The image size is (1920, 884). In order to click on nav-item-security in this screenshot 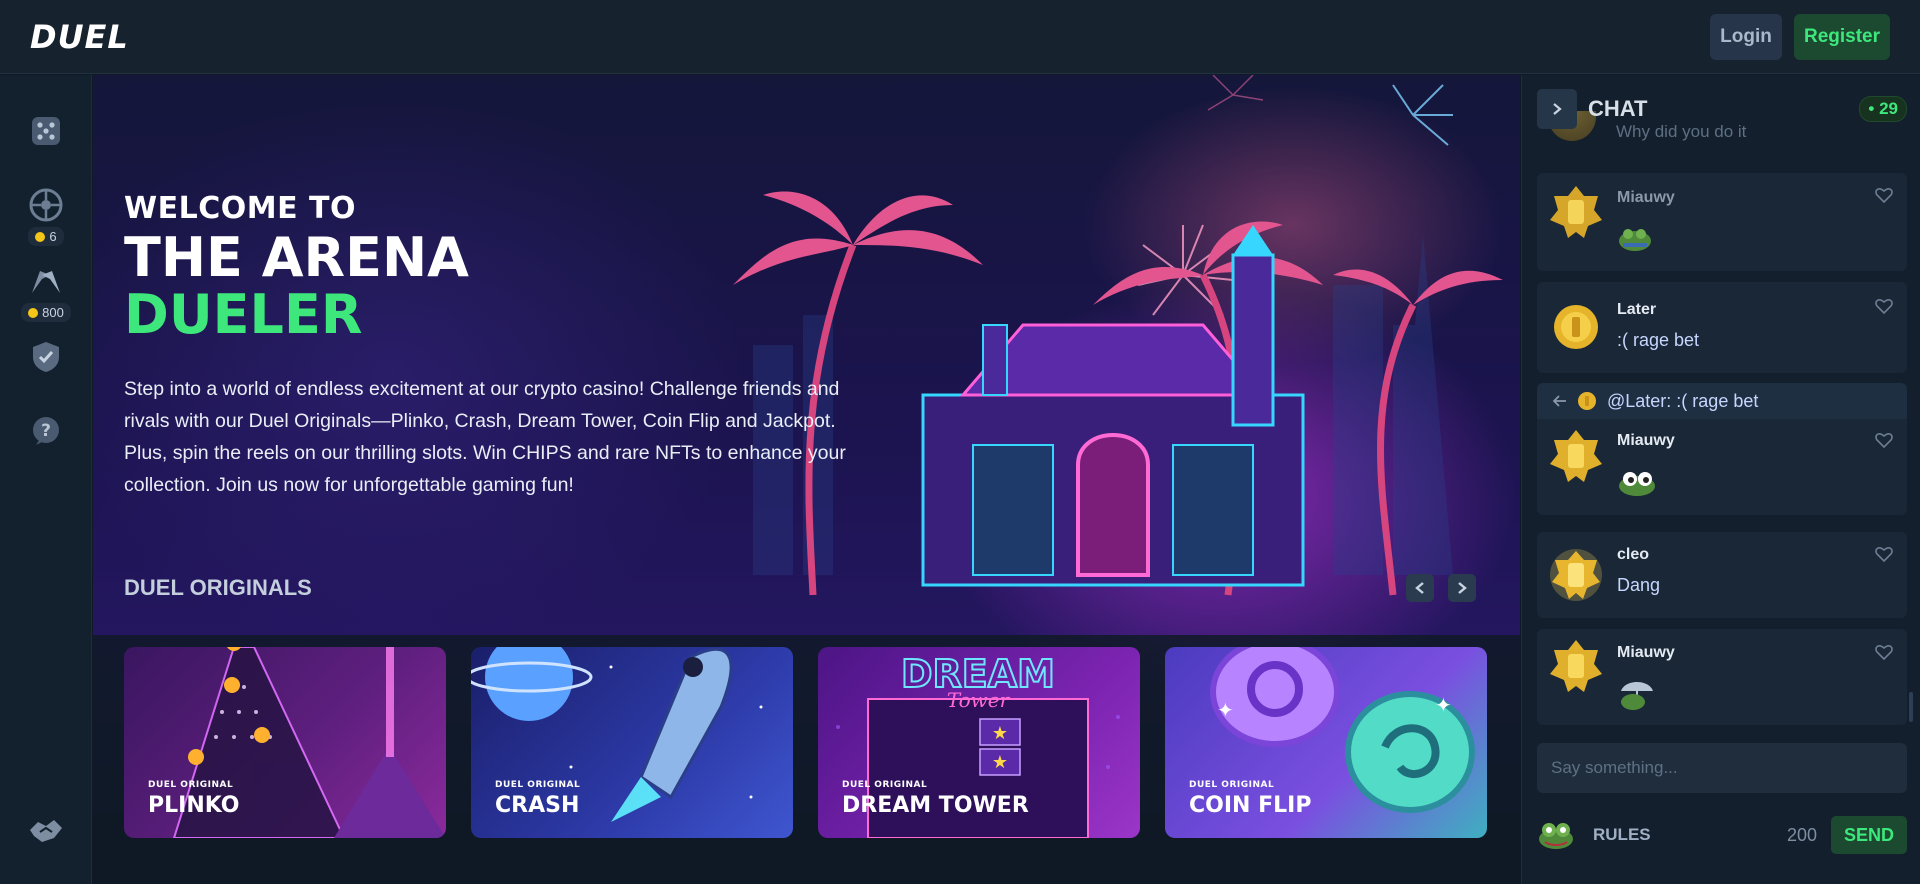, I will do `click(46, 357)`.